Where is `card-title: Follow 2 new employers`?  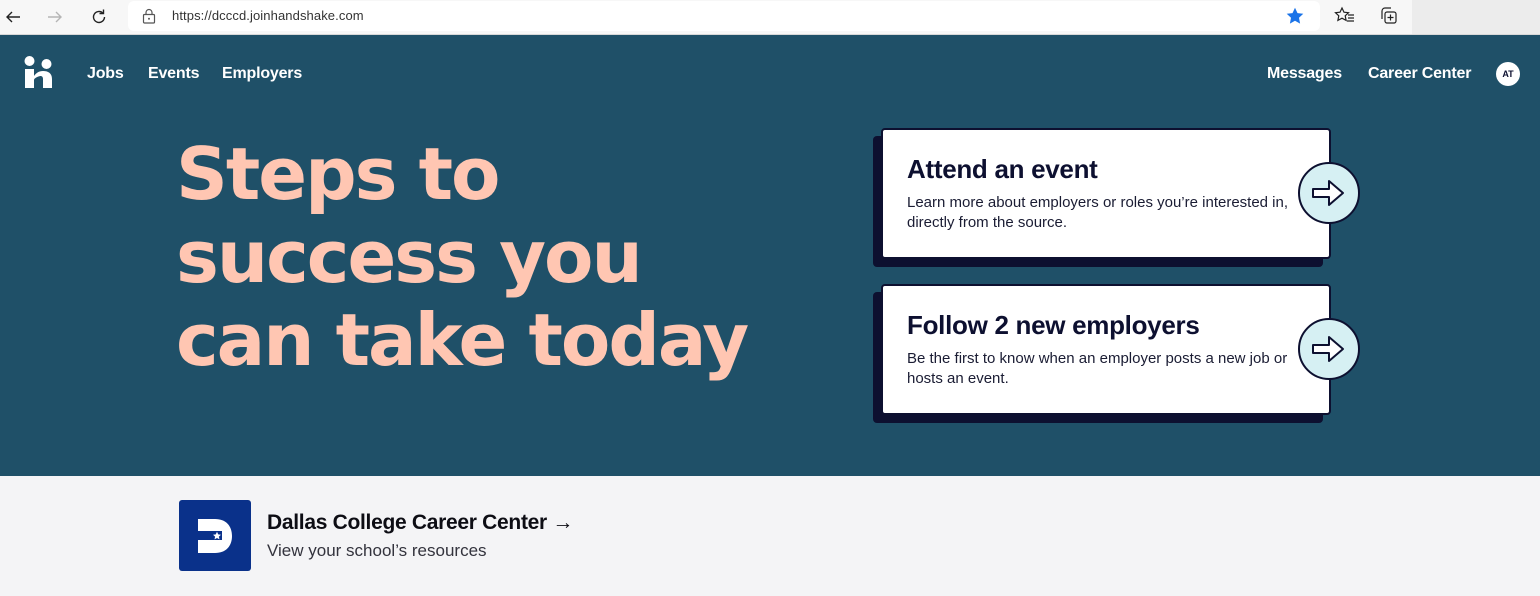
card-title: Follow 2 new employers is located at coordinates (1053, 325).